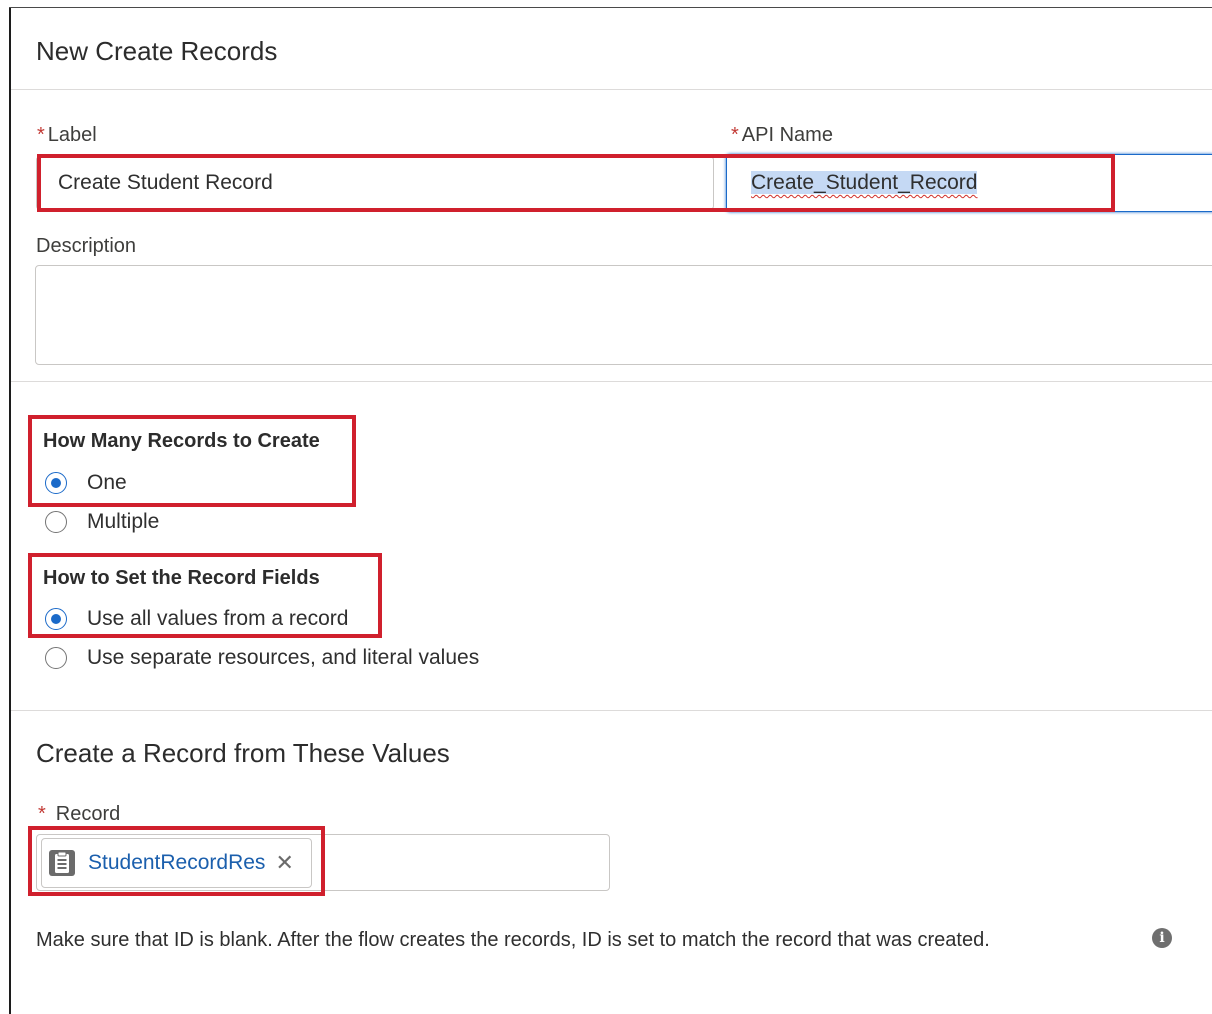 The image size is (1212, 1014). I want to click on header-divider, so click(611, 89).